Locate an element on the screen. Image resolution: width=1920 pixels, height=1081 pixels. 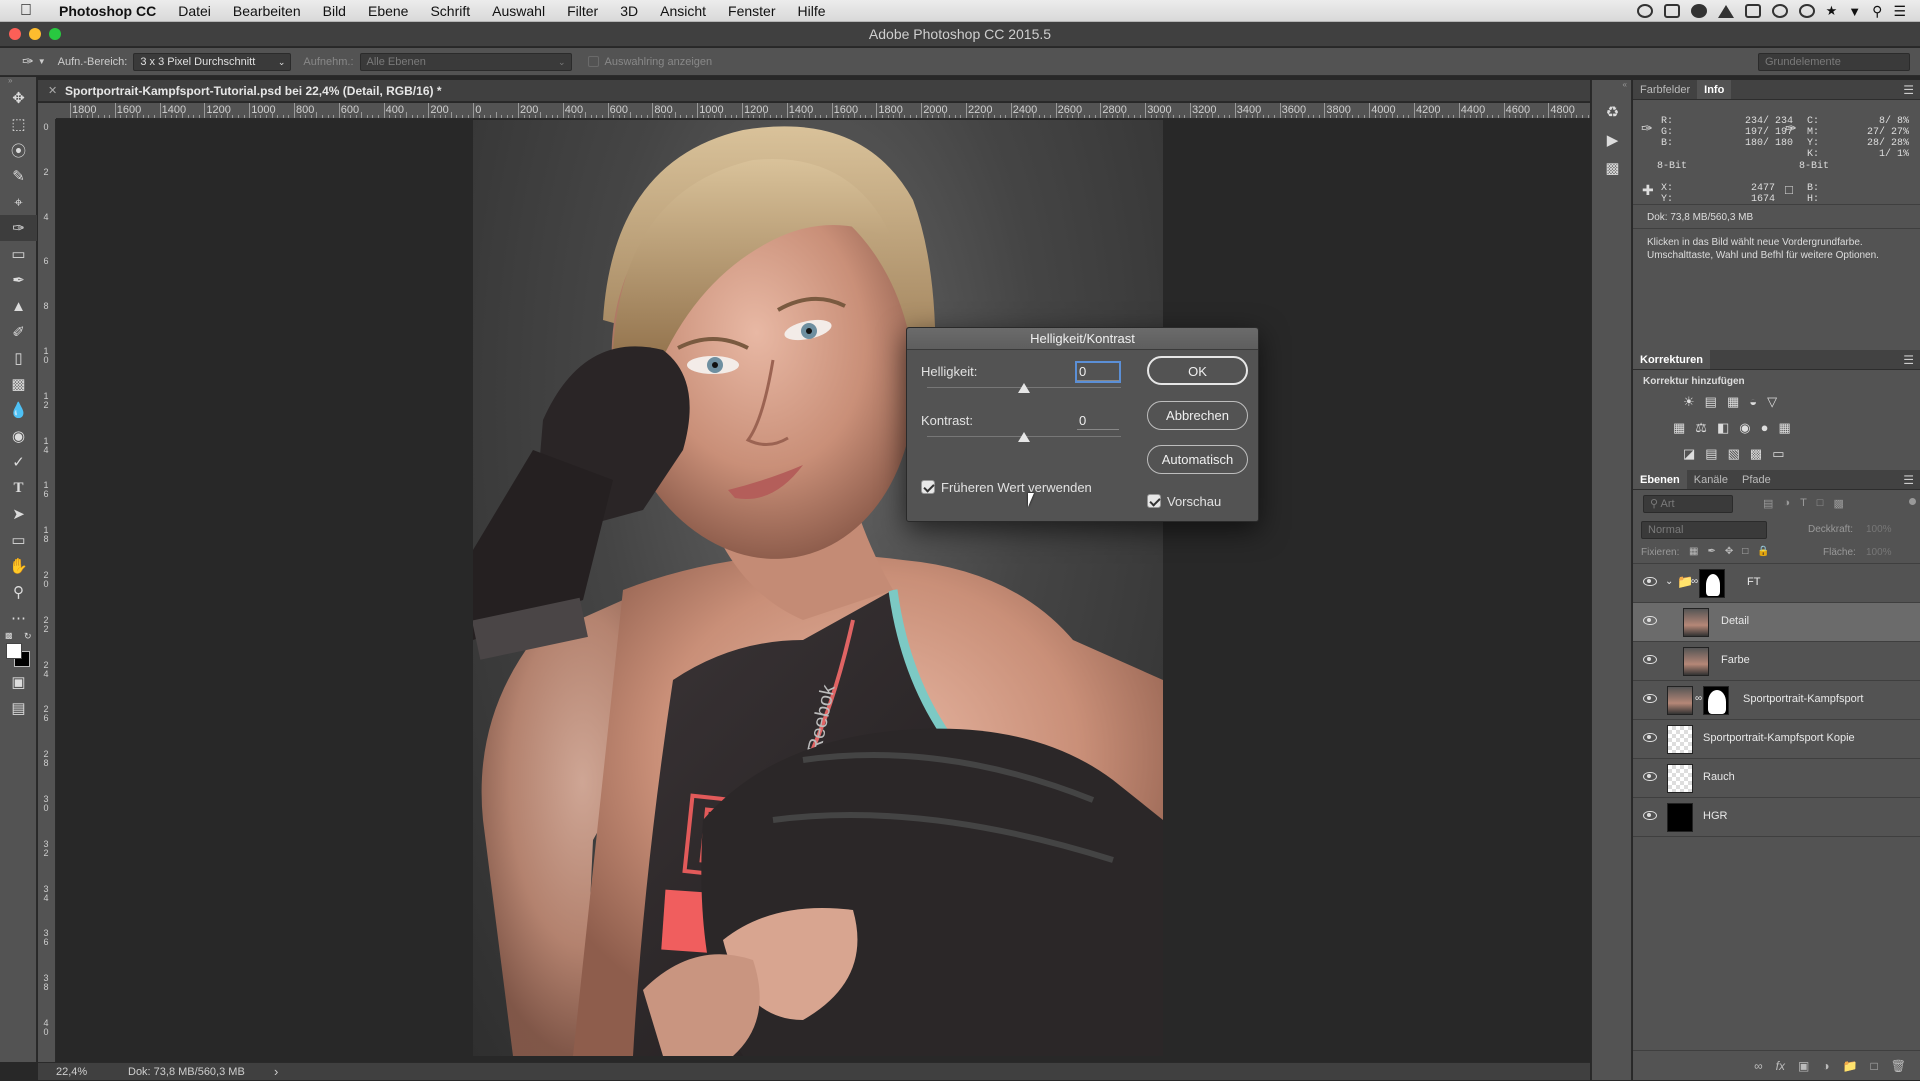
display-icon is located at coordinates (1752, 11).